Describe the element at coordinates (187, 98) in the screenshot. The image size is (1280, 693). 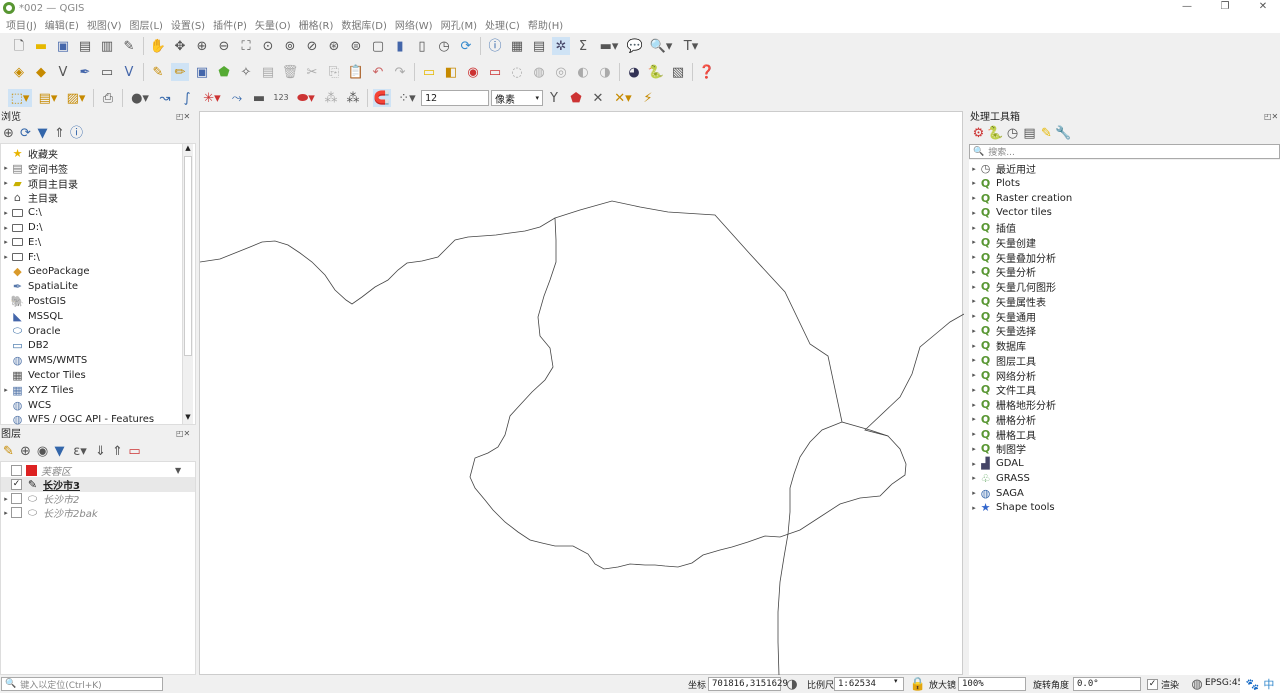
I see `digitize-curve-icon: ∫` at that location.